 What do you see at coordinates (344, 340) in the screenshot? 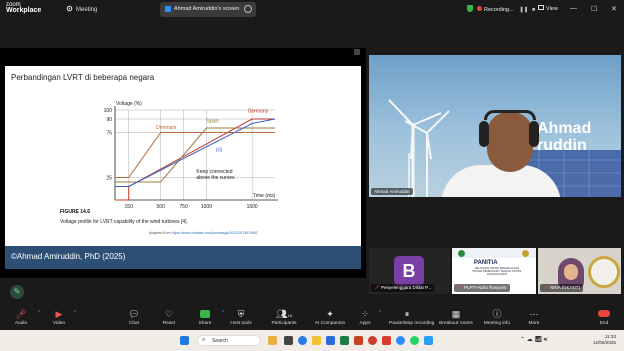
I see `excel-icon` at bounding box center [344, 340].